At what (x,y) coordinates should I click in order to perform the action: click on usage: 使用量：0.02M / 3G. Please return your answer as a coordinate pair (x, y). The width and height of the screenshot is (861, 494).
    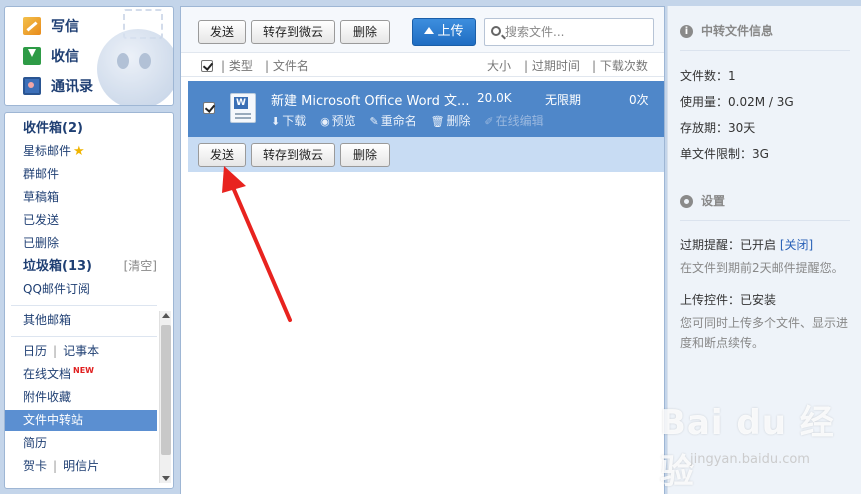
    Looking at the image, I should click on (737, 102).